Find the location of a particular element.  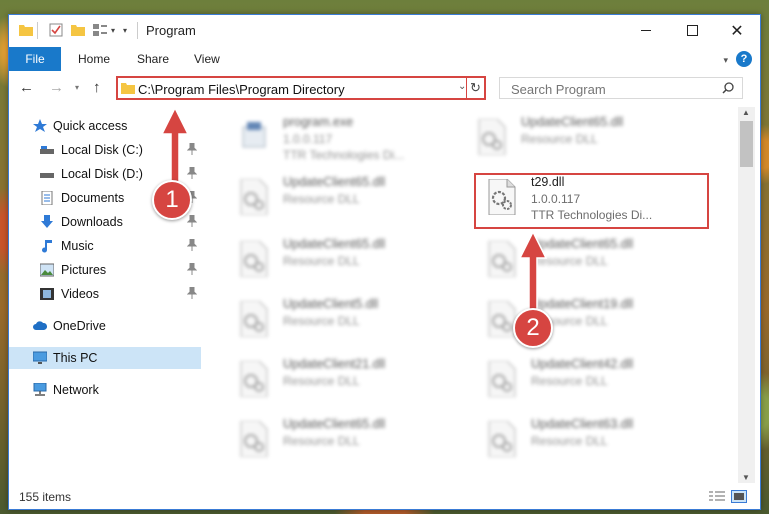

new-folder-icon is located at coordinates (78, 30).